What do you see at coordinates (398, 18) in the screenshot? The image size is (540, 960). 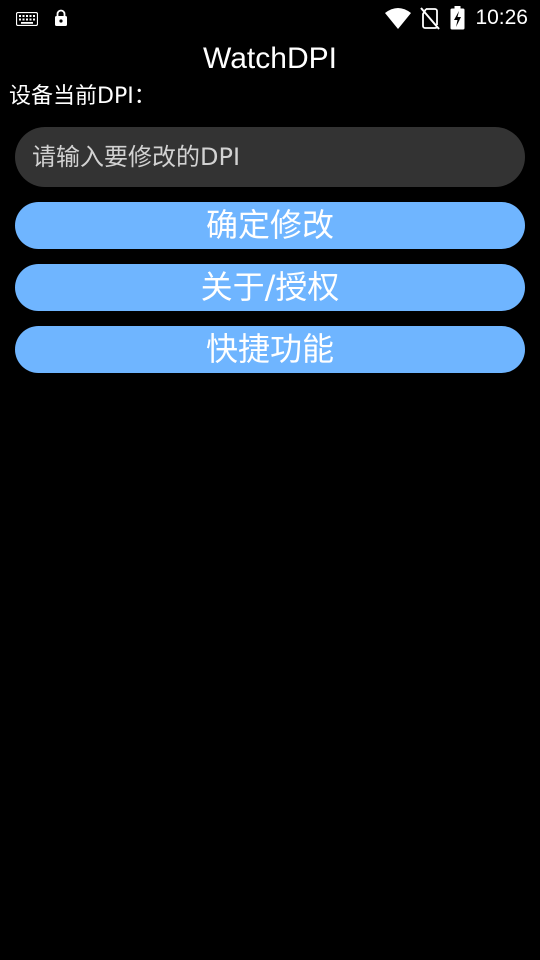 I see `wifi-icon` at bounding box center [398, 18].